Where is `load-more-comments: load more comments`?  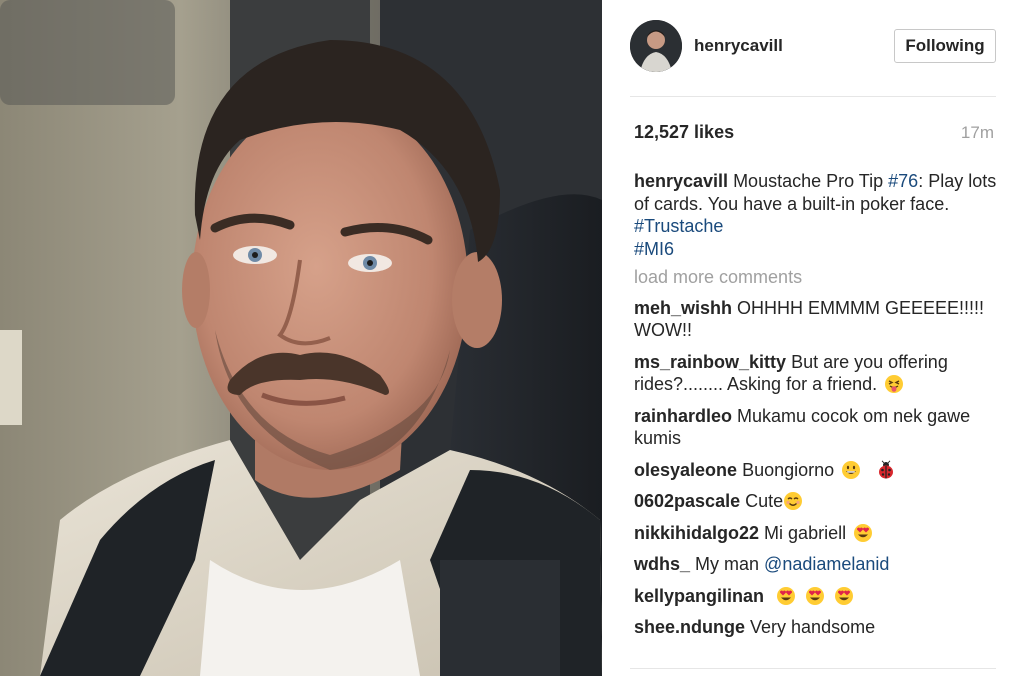 load-more-comments: load more comments is located at coordinates (816, 277).